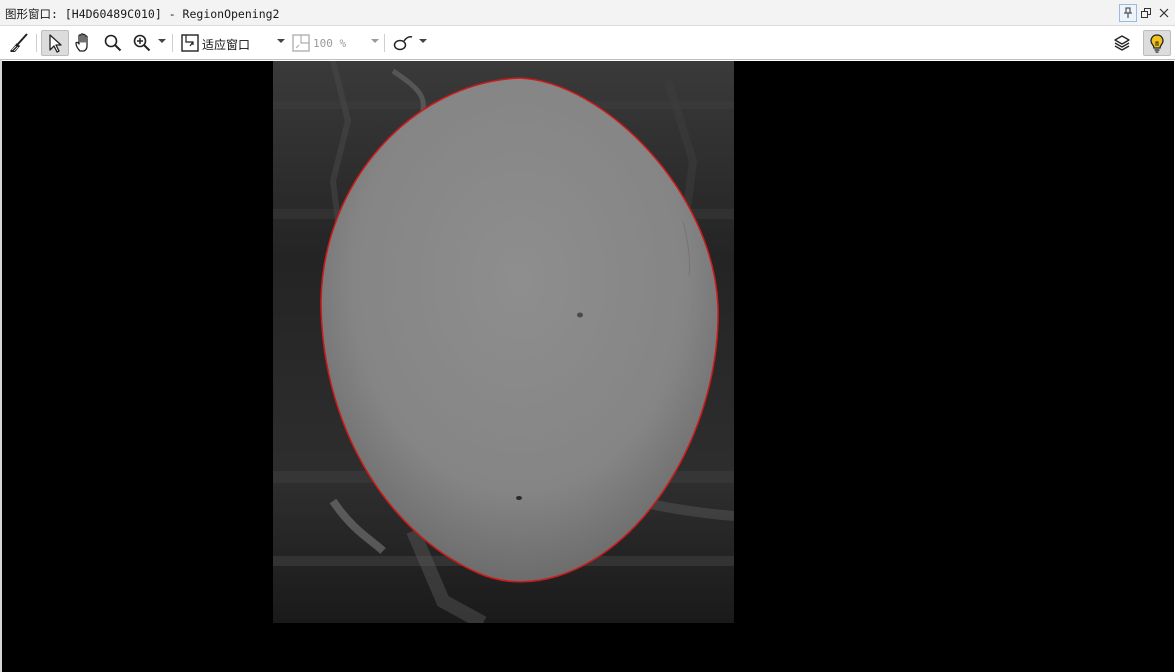 The image size is (1175, 672). I want to click on clear-button, so click(19, 43).